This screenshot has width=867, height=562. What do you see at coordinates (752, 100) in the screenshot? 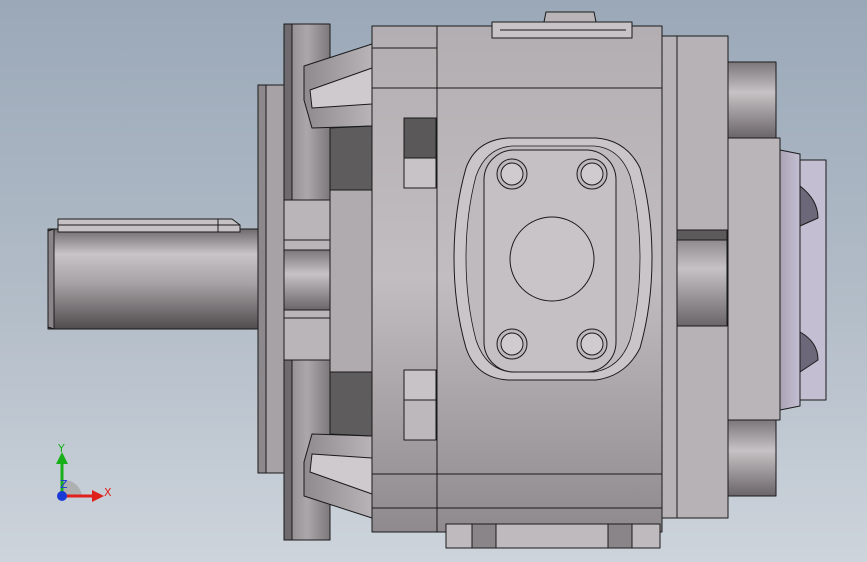
I see `rear-boss-top` at bounding box center [752, 100].